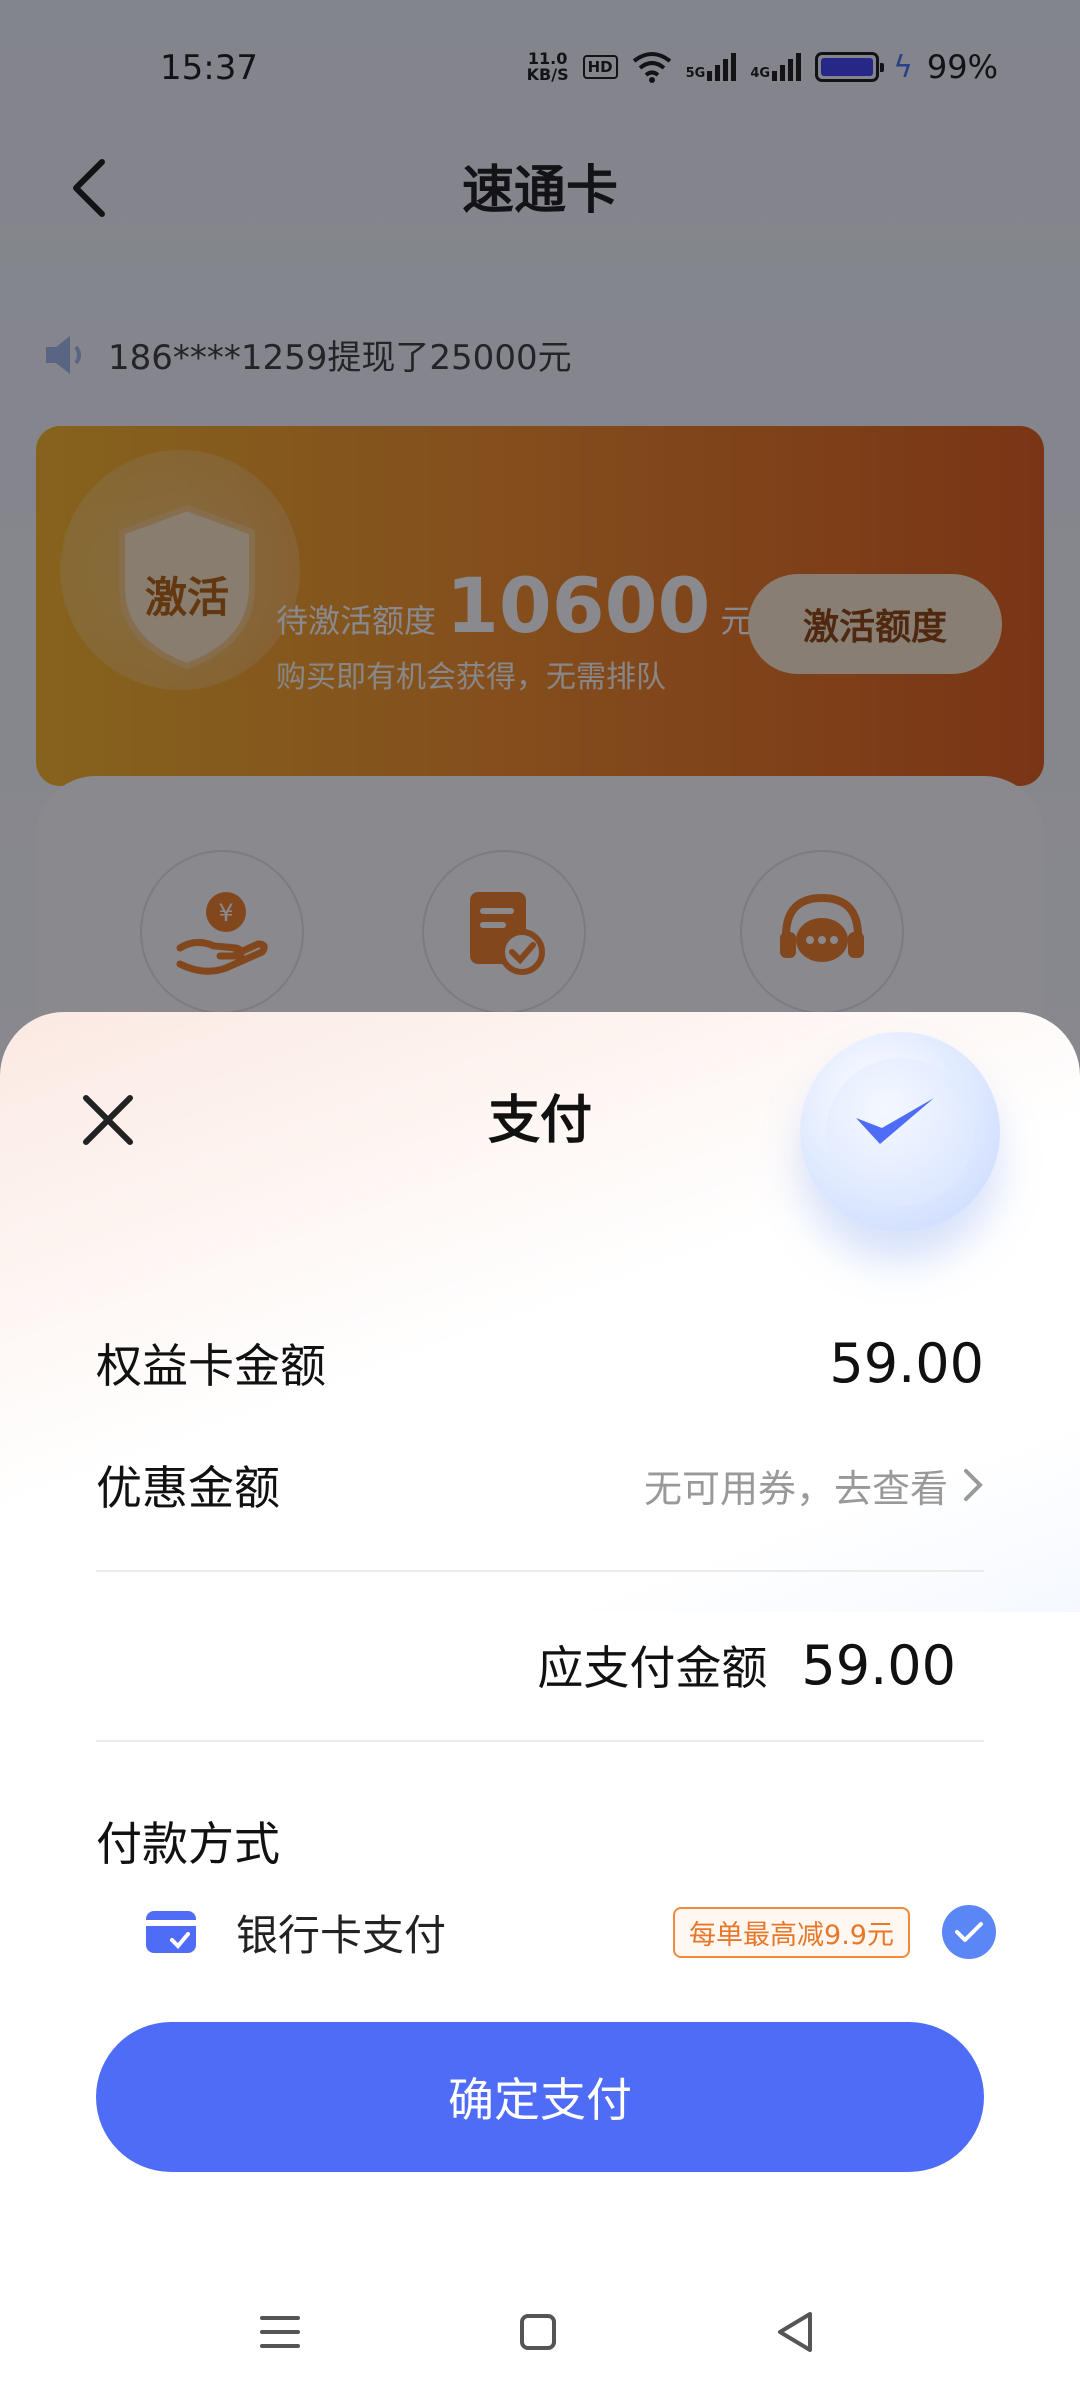 The width and height of the screenshot is (1080, 2400). What do you see at coordinates (791, 1932) in the screenshot?
I see `discount-badge: 每单最高减9.9元` at bounding box center [791, 1932].